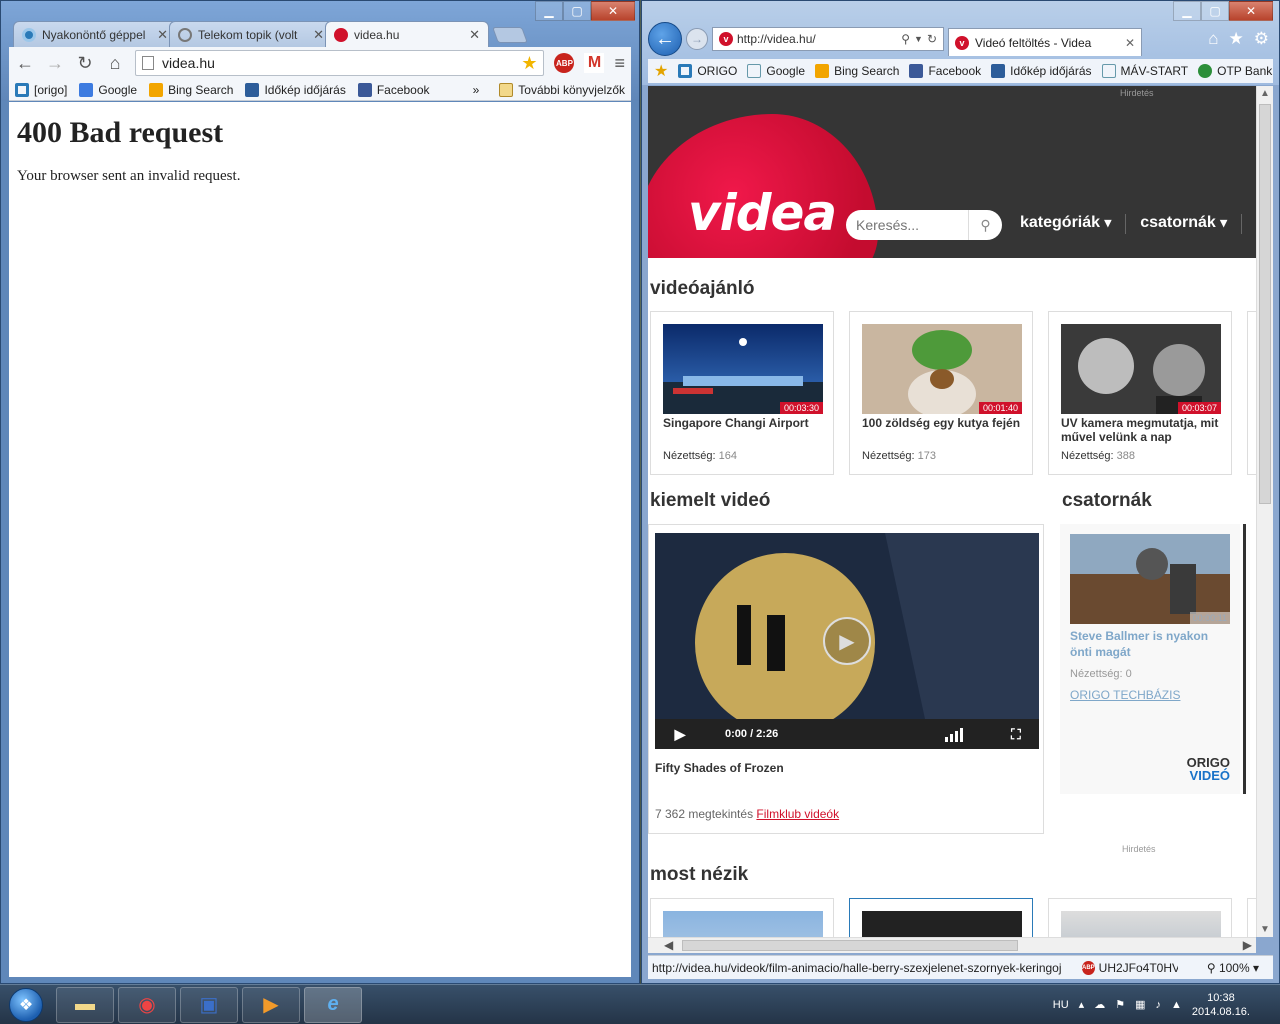  Describe the element at coordinates (594, 63) in the screenshot. I see `gmail-icon: M` at that location.